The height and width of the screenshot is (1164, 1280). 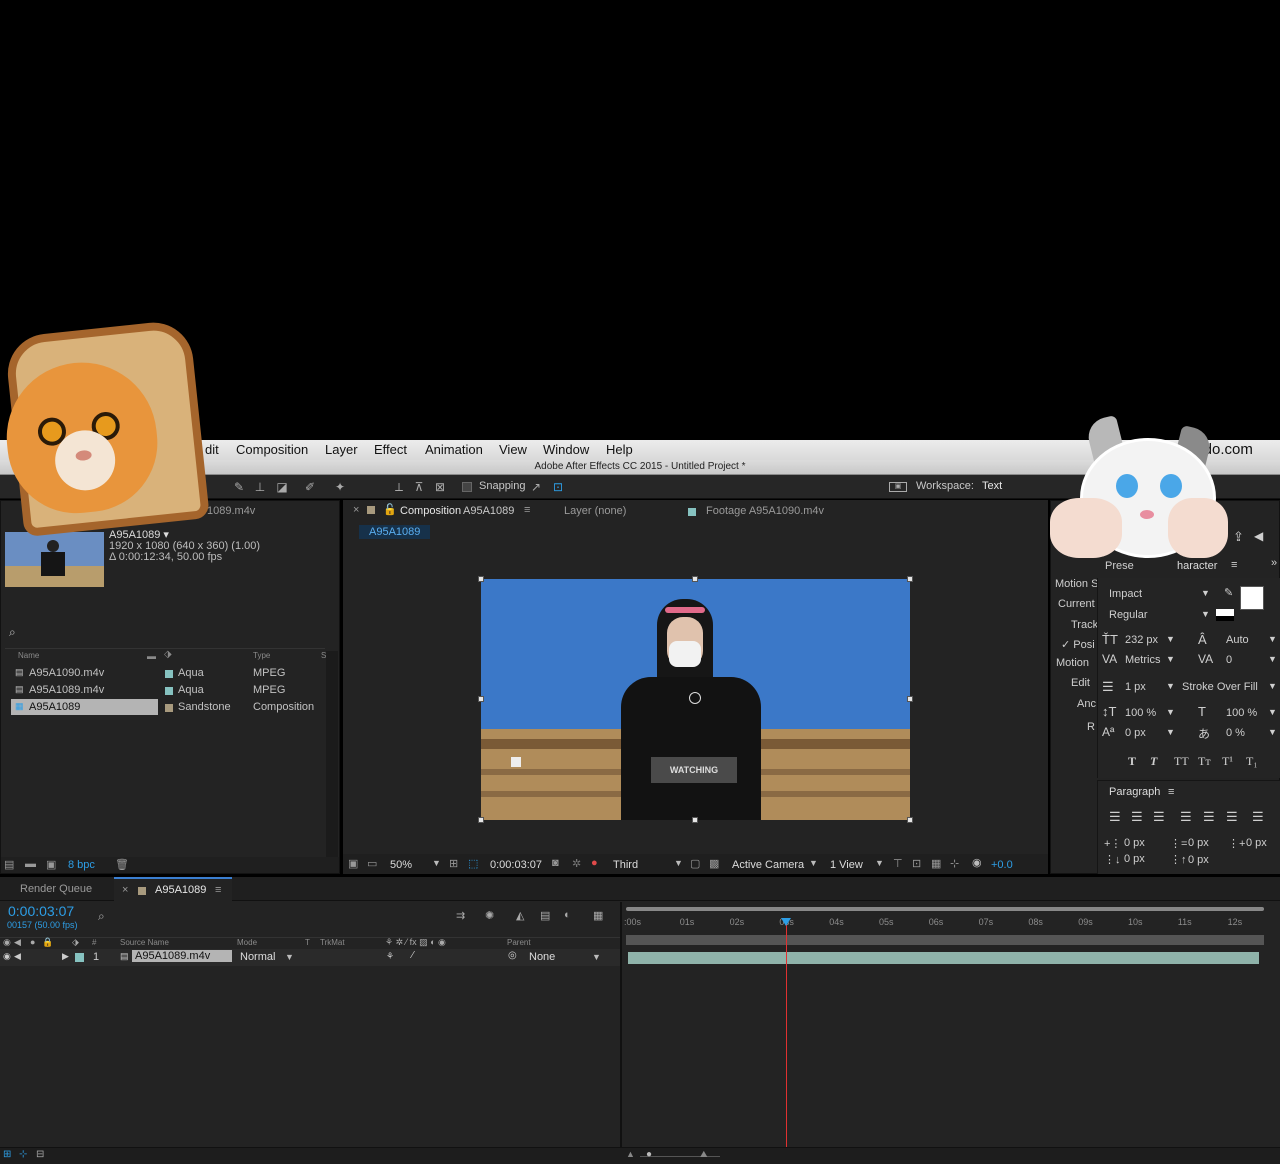 What do you see at coordinates (9, 864) in the screenshot?
I see `interpret-footage-icon: ▤` at bounding box center [9, 864].